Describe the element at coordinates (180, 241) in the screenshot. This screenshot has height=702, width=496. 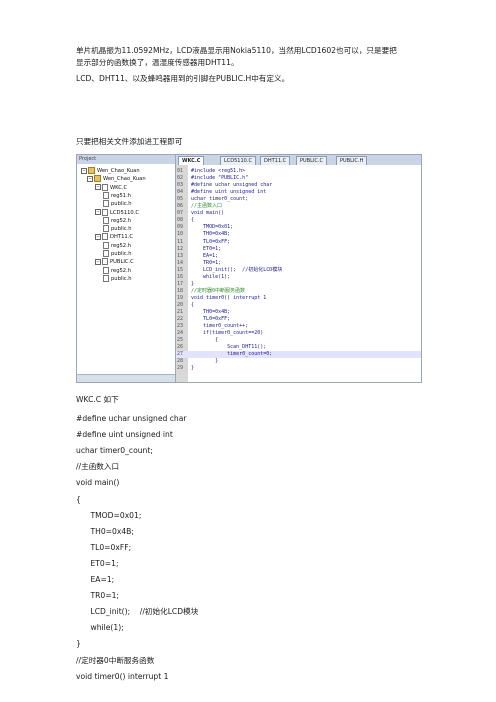
I see `line-number: 11` at that location.